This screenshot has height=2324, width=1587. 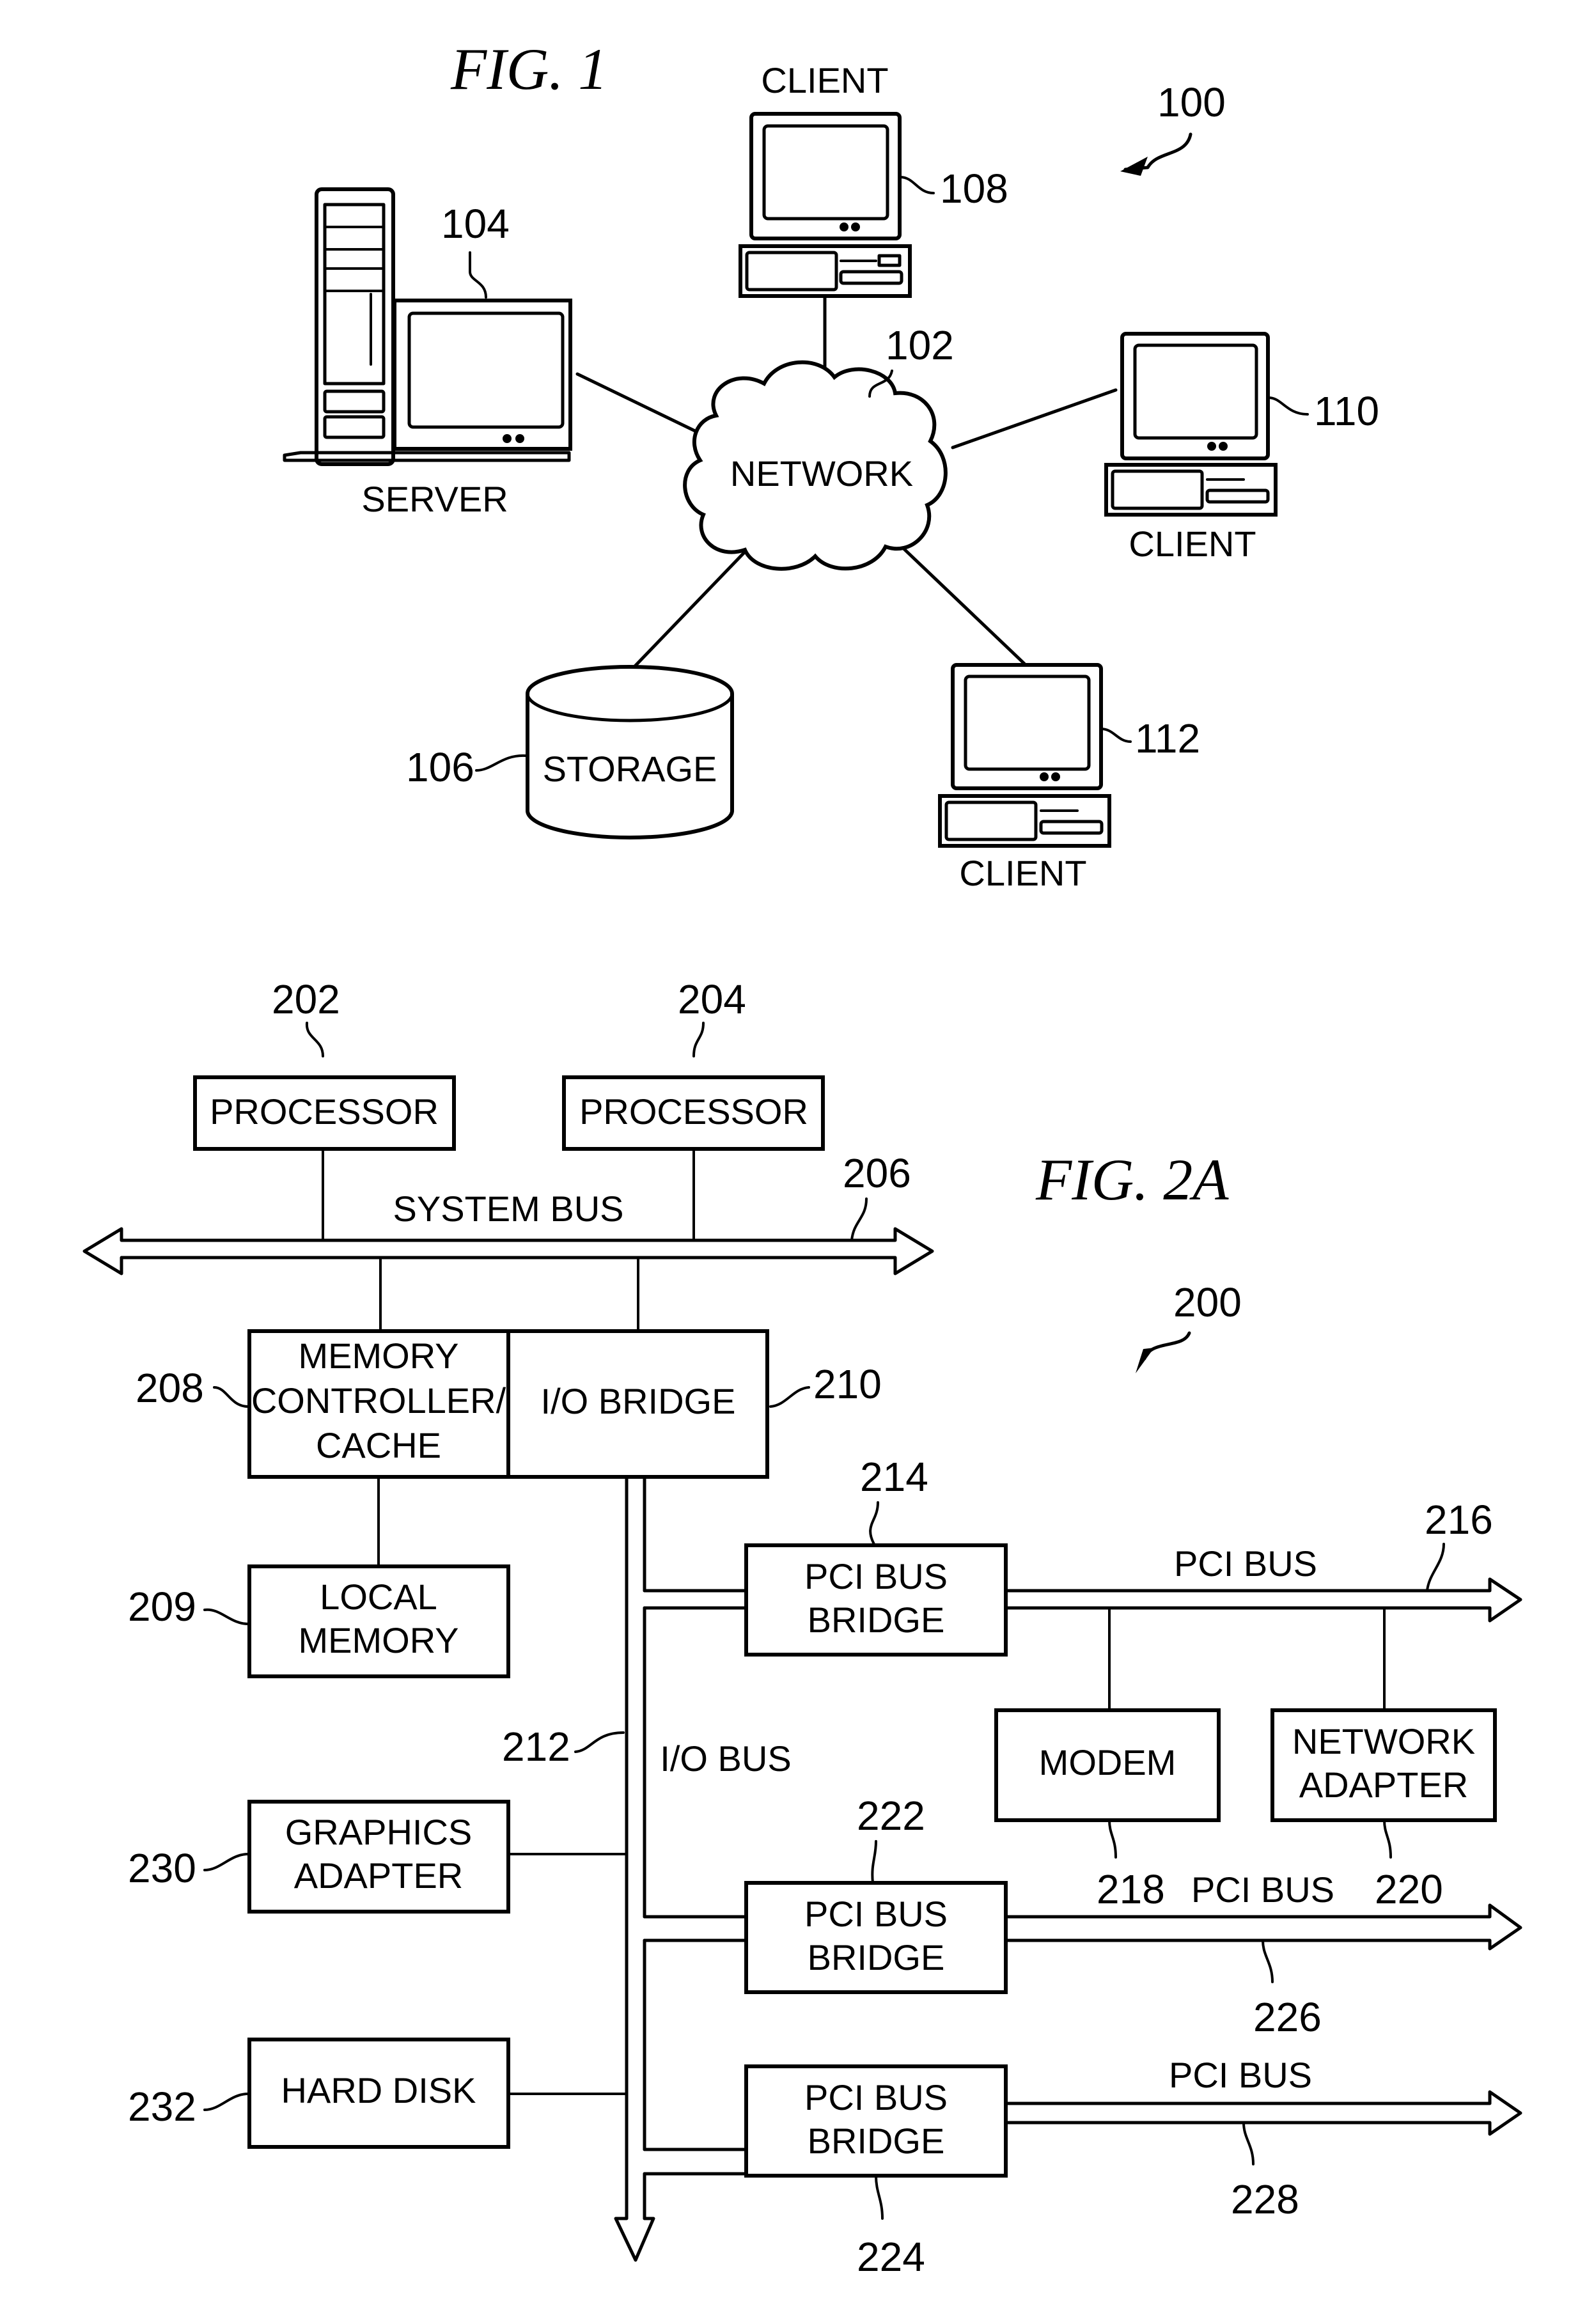 I want to click on pci-bridge-224-leader, so click(x=879, y=2197).